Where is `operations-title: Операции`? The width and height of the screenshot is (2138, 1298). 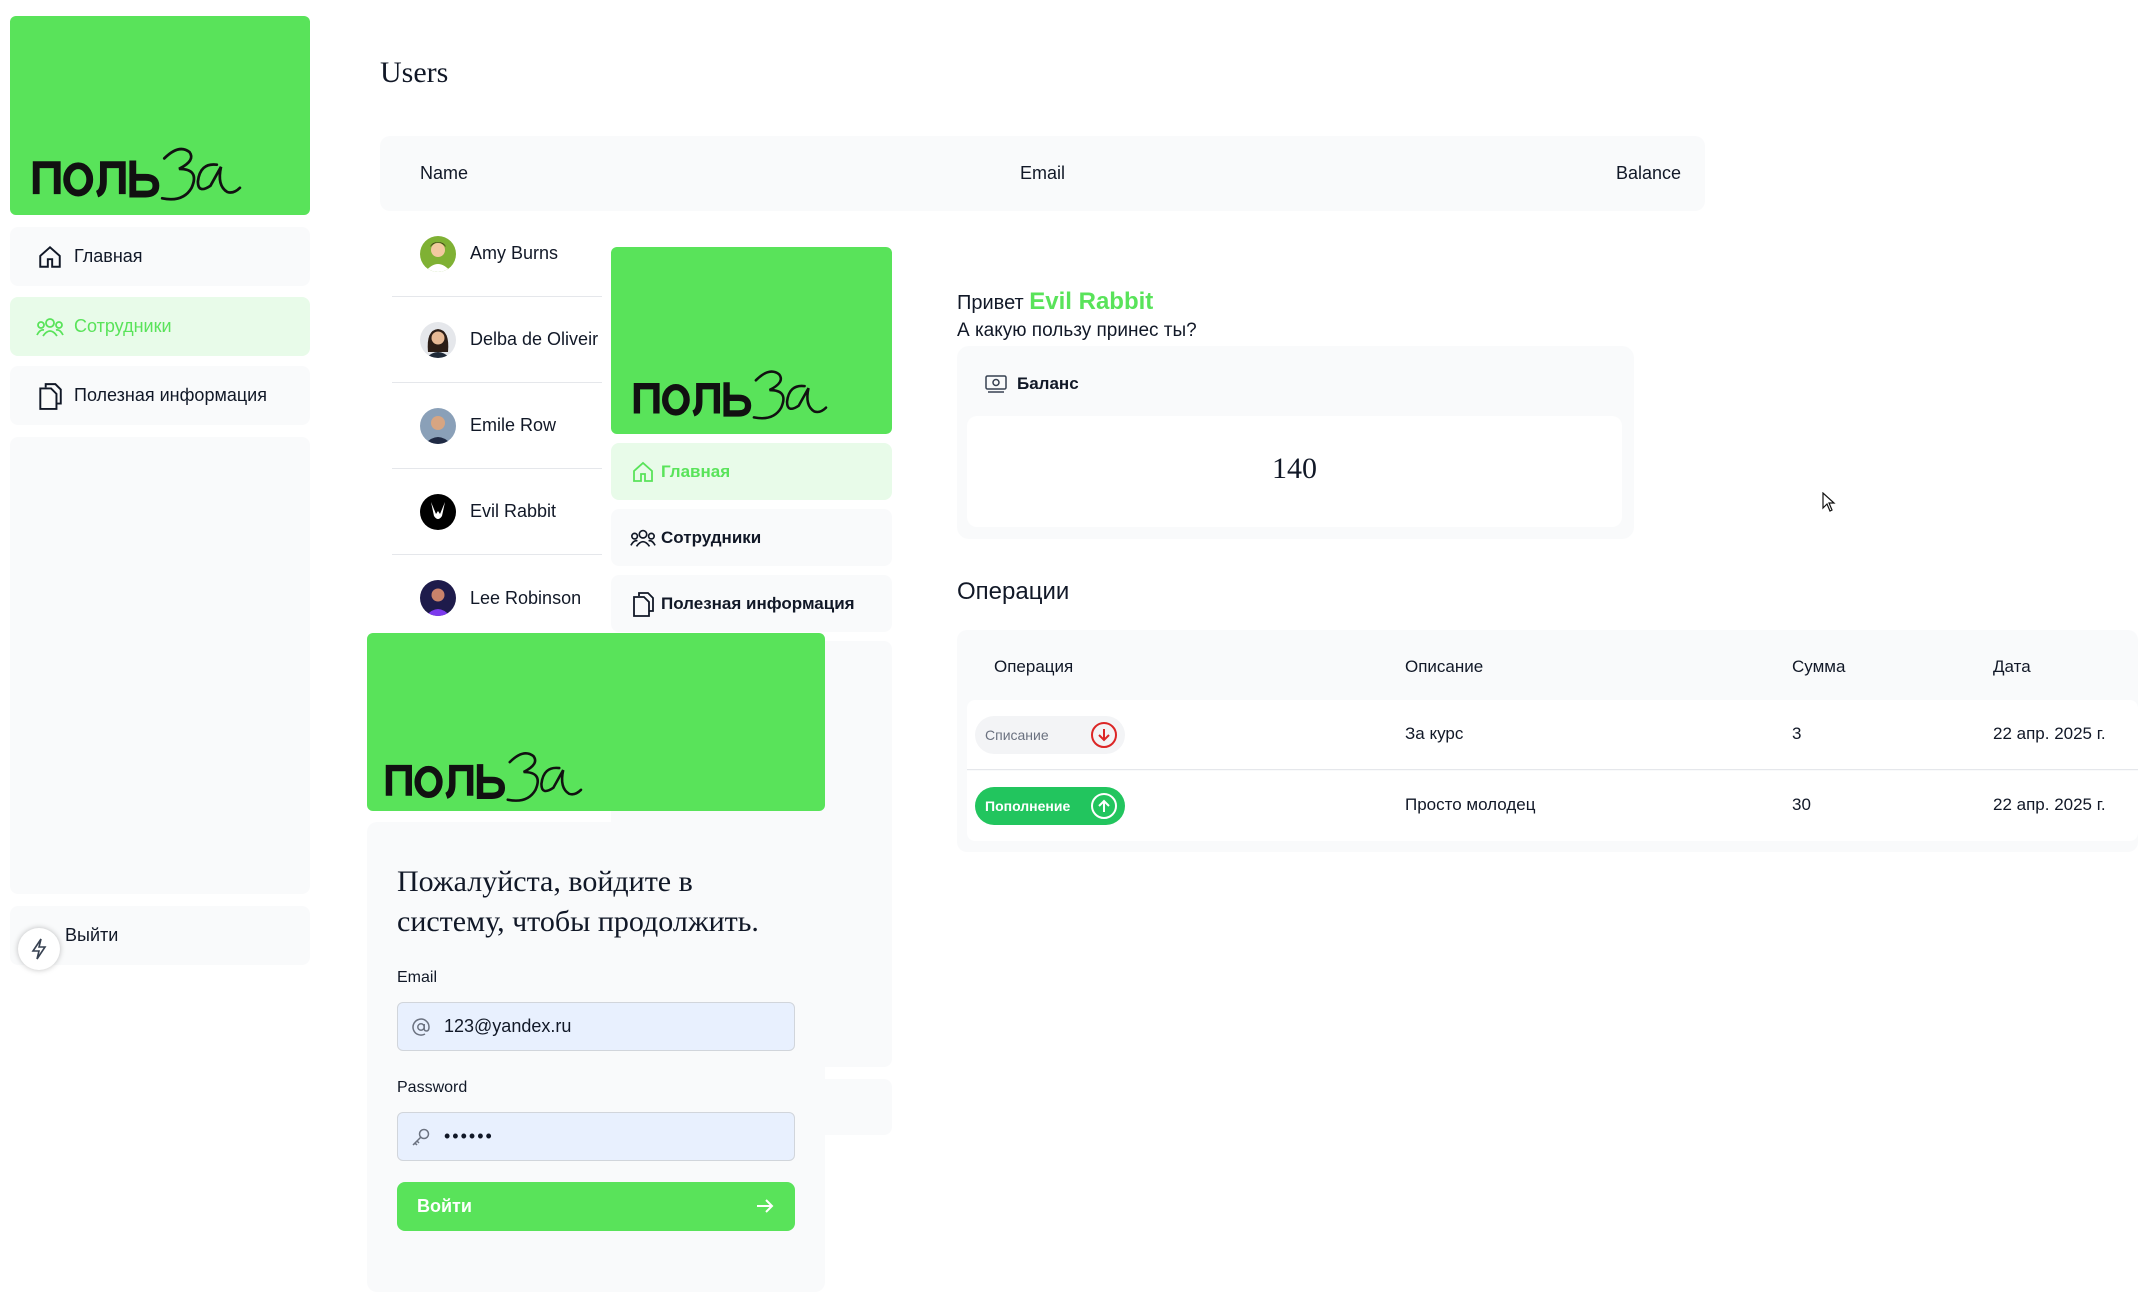 operations-title: Операции is located at coordinates (1013, 591).